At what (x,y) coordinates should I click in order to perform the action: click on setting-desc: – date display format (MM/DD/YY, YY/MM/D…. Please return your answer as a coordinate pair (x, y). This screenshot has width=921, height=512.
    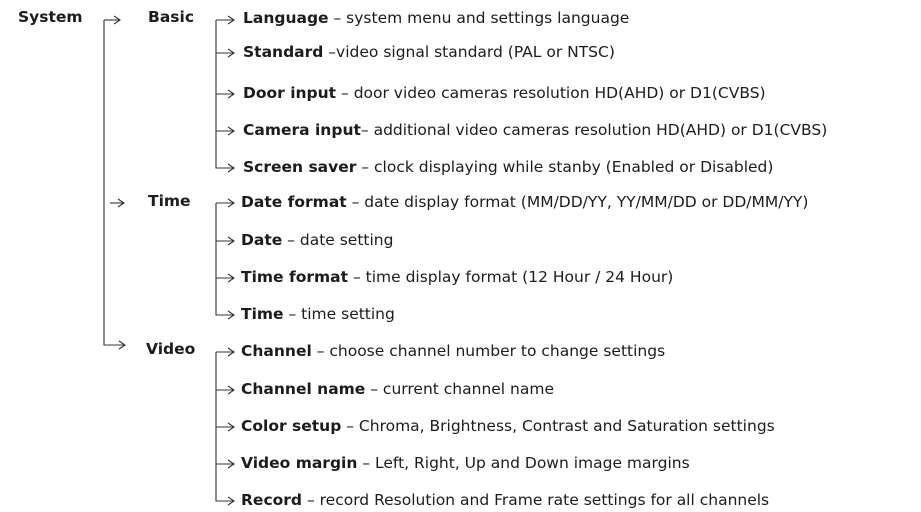
    Looking at the image, I should click on (577, 202).